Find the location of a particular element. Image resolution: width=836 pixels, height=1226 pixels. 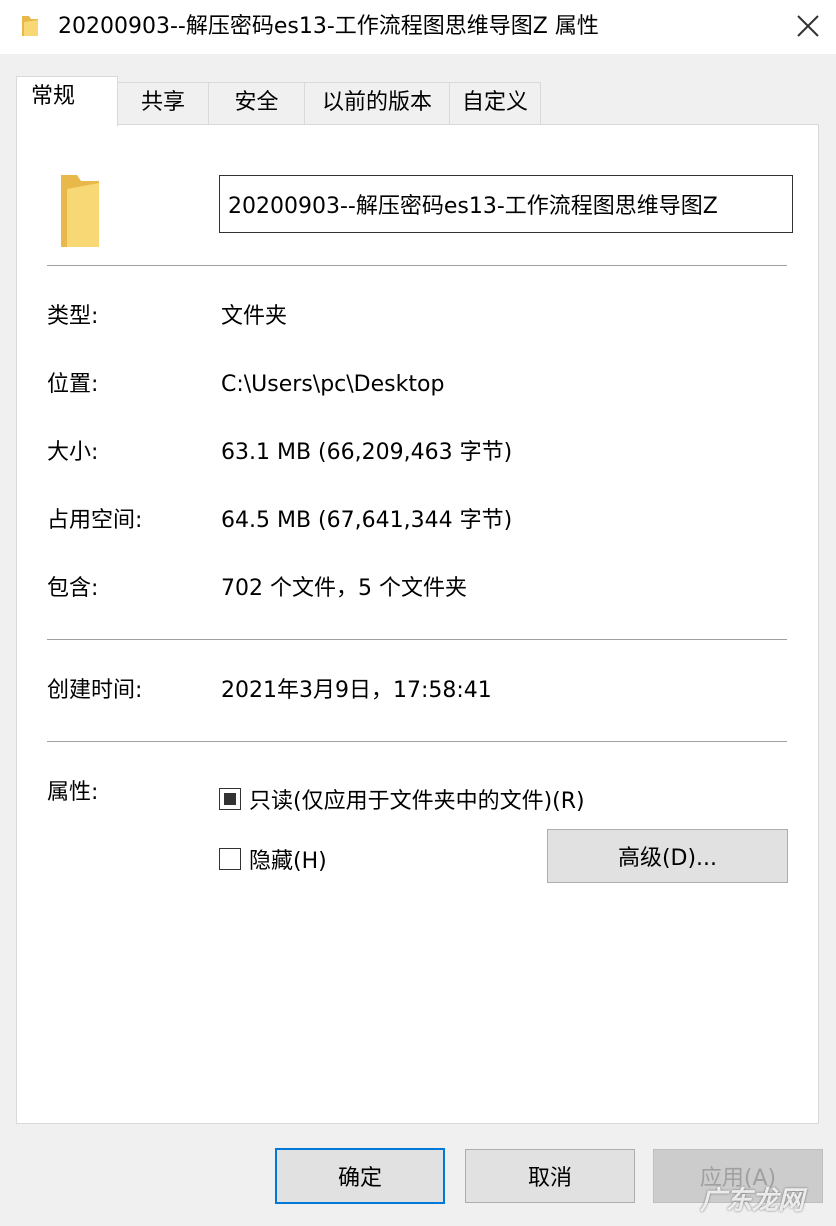

tab-previous-versions: 以前的版本 is located at coordinates (377, 103).